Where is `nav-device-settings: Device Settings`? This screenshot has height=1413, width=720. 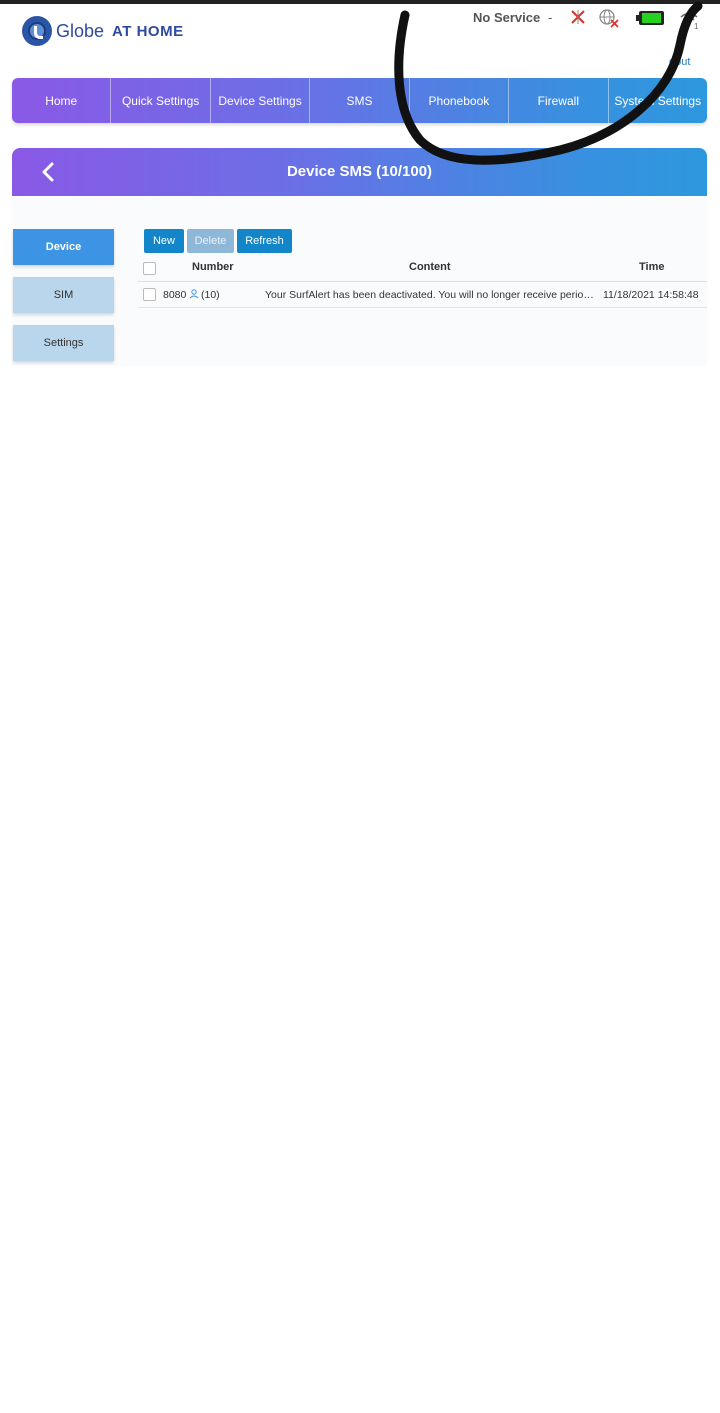 nav-device-settings: Device Settings is located at coordinates (261, 100).